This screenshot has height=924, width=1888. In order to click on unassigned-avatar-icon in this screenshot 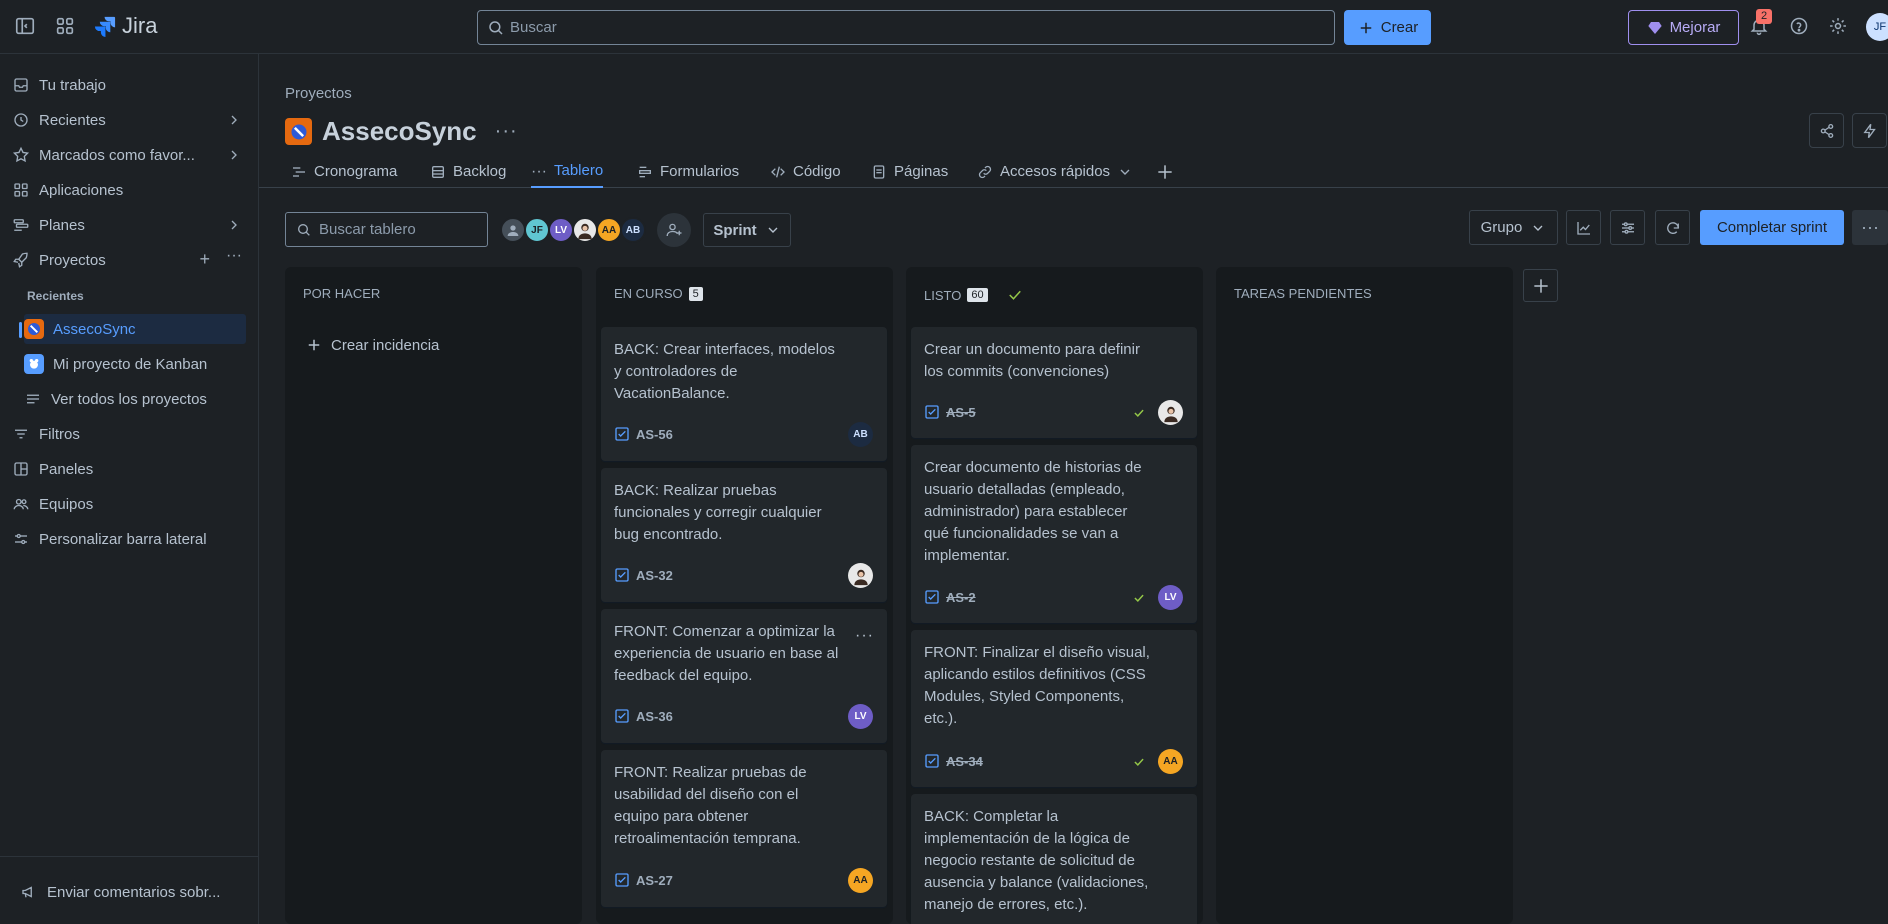, I will do `click(513, 230)`.